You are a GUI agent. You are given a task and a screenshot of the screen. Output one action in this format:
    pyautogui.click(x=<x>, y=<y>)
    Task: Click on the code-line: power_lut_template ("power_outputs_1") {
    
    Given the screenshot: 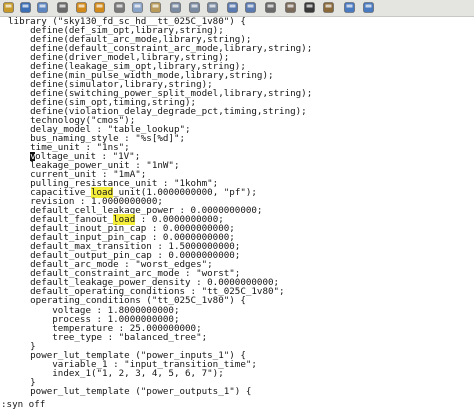 What is the action you would take?
    pyautogui.click(x=160, y=391)
    